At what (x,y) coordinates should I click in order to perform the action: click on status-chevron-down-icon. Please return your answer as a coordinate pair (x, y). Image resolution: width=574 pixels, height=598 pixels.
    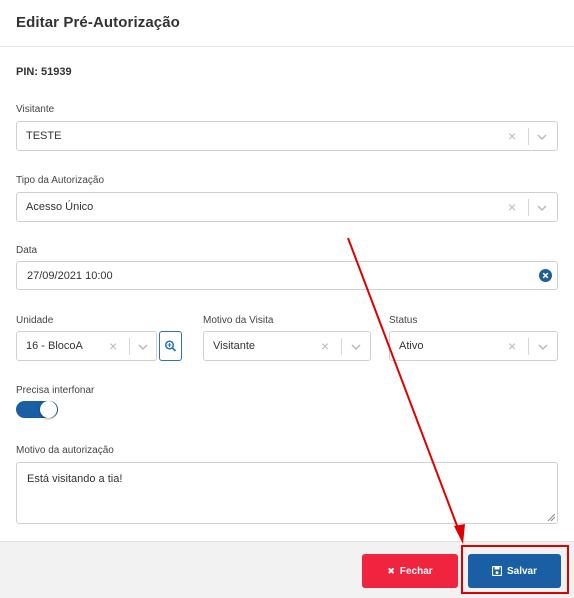
    Looking at the image, I should click on (543, 347).